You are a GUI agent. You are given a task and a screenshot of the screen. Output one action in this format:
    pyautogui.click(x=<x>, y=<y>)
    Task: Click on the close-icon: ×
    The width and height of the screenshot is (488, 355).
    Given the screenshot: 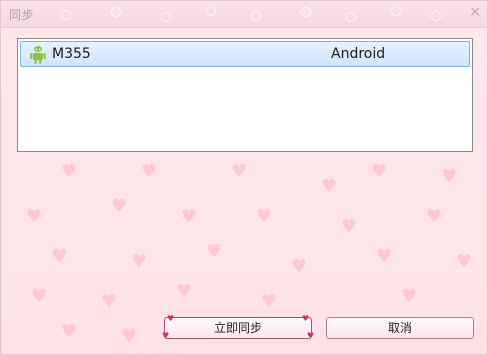 What is the action you would take?
    pyautogui.click(x=475, y=12)
    